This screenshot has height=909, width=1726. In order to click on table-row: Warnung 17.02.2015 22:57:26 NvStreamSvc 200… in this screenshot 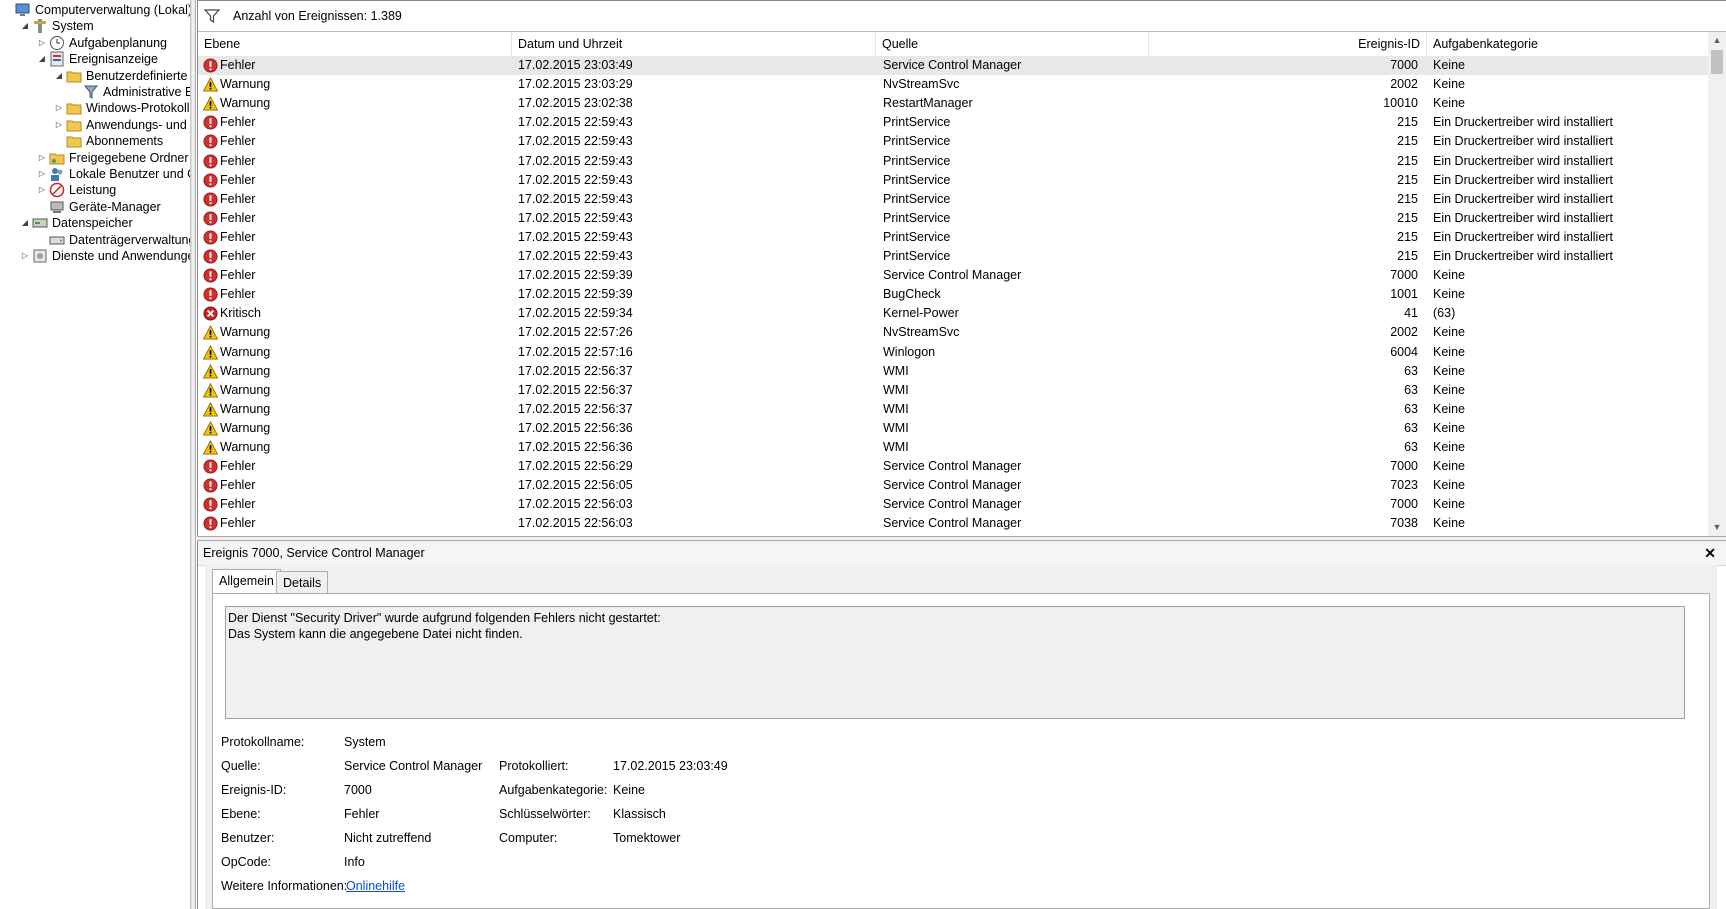, I will do `click(953, 332)`.